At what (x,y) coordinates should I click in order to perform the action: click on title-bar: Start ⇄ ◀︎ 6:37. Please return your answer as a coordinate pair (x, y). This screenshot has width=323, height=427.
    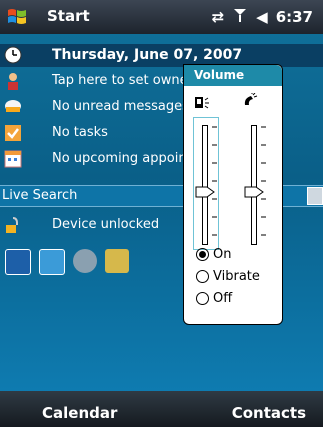
    Looking at the image, I should click on (161, 17).